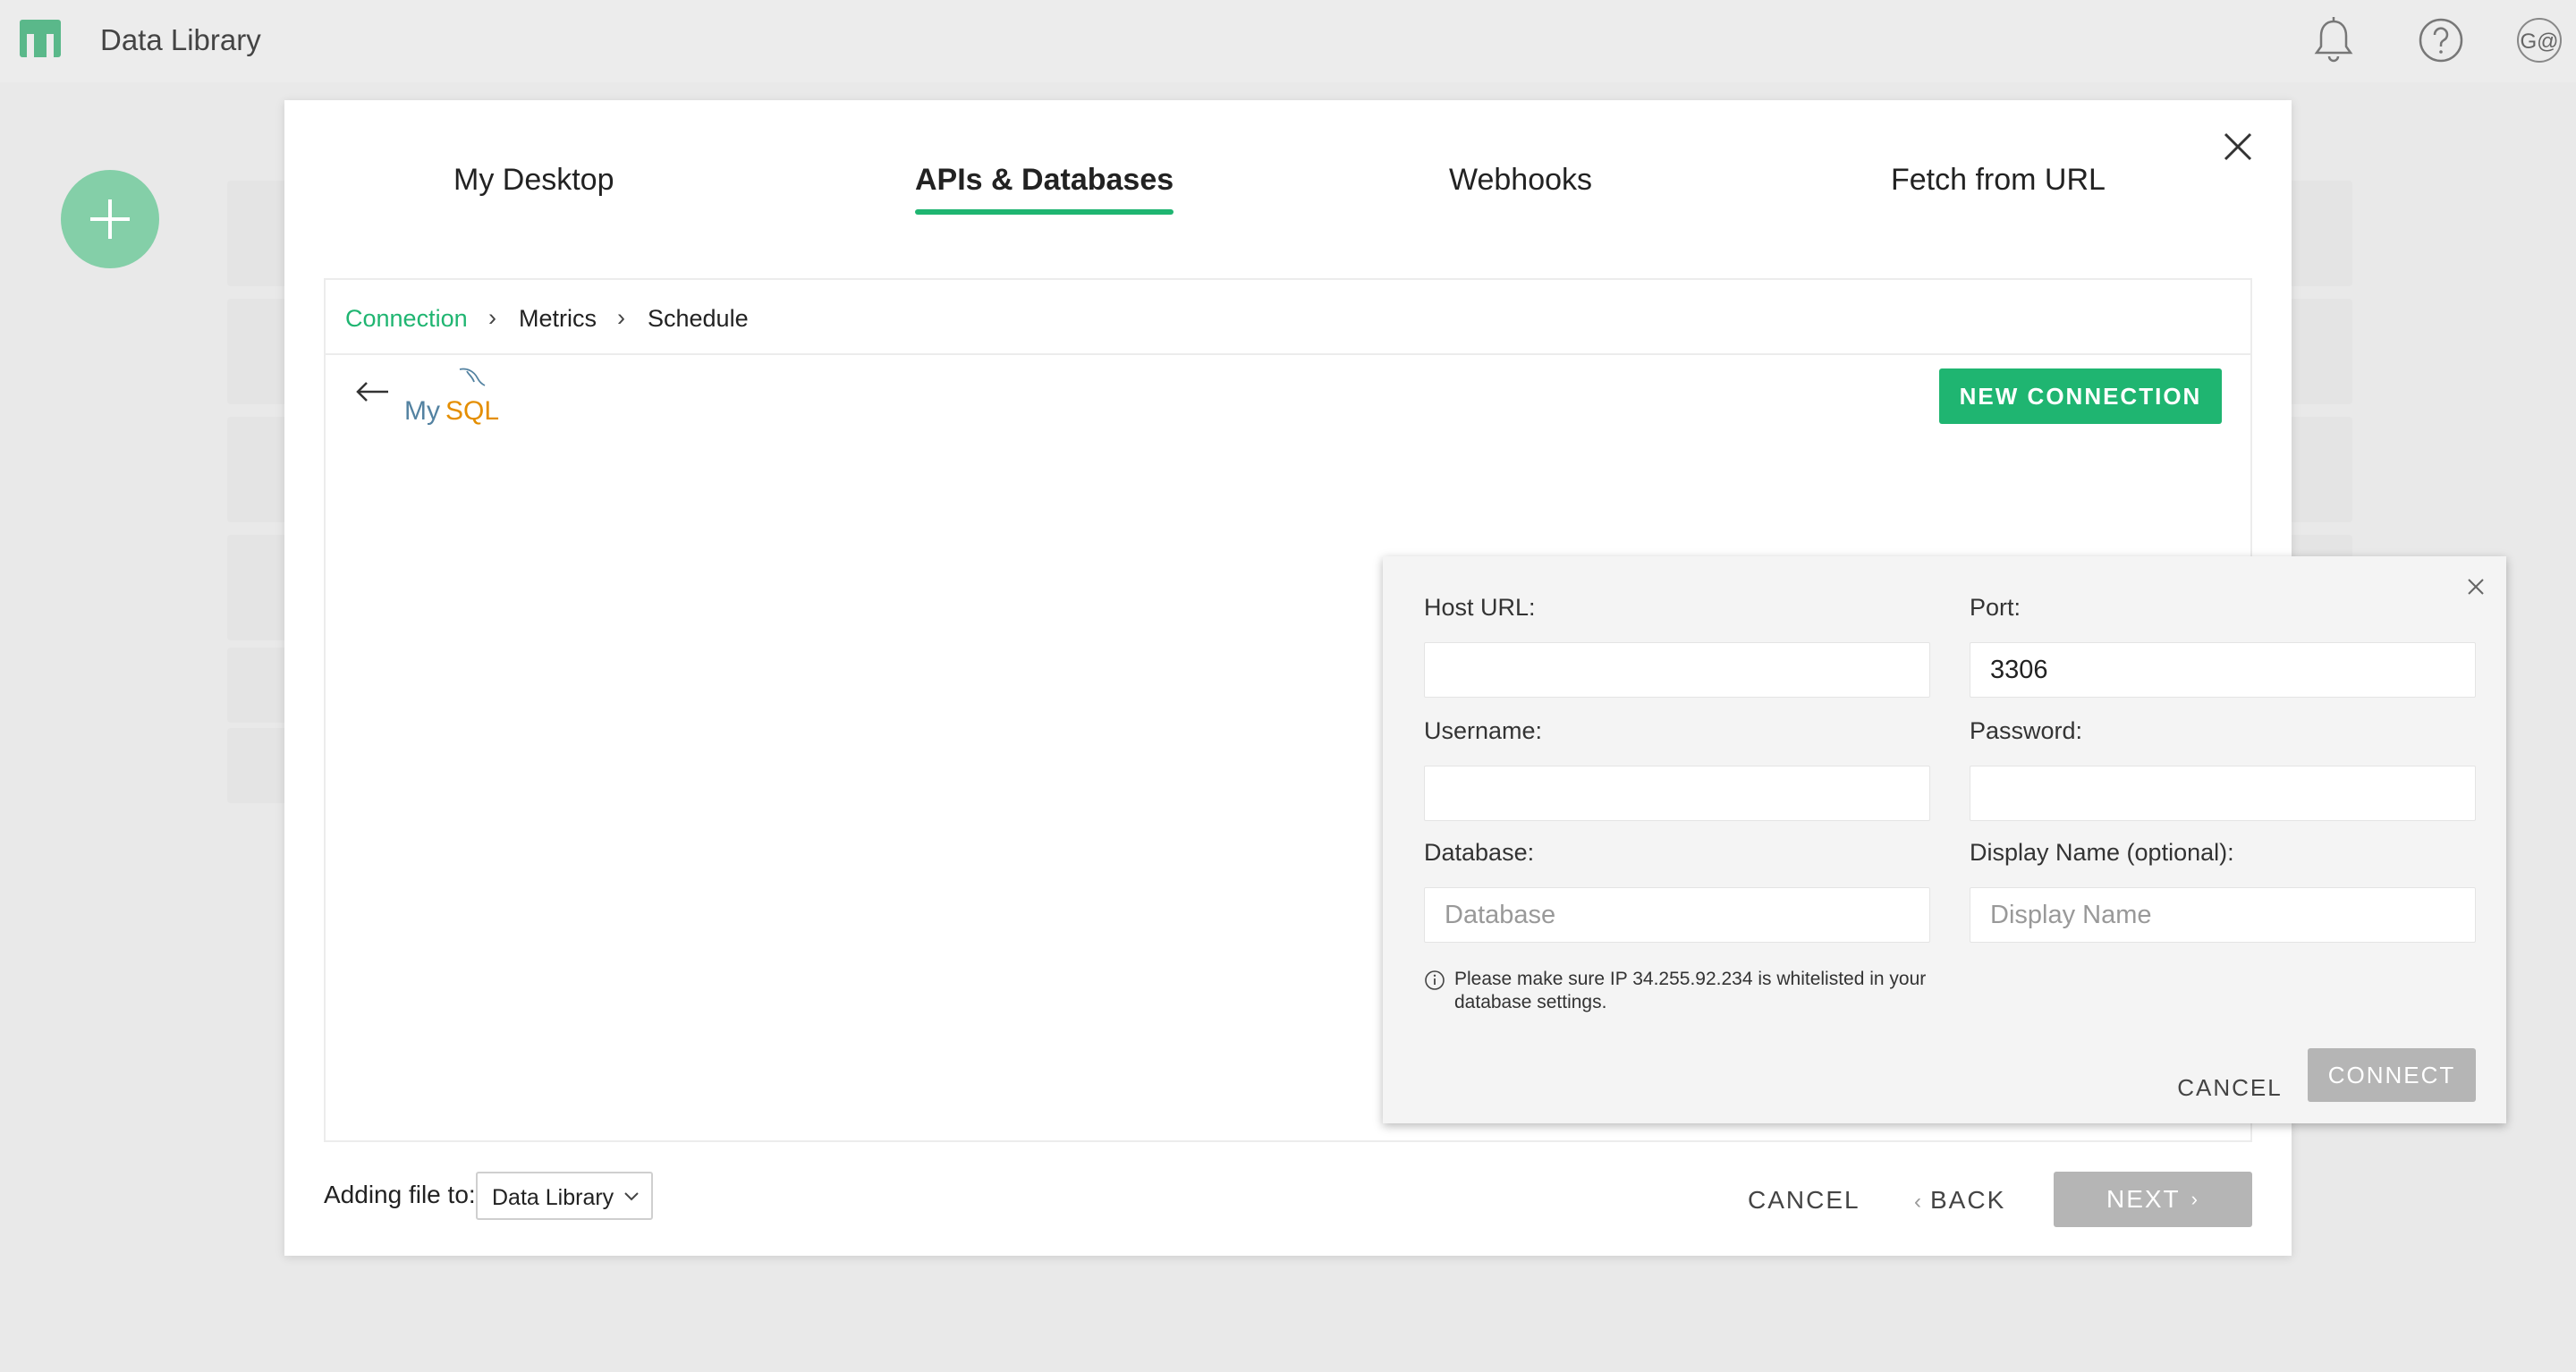  I want to click on destination-select: Data Library, so click(564, 1196).